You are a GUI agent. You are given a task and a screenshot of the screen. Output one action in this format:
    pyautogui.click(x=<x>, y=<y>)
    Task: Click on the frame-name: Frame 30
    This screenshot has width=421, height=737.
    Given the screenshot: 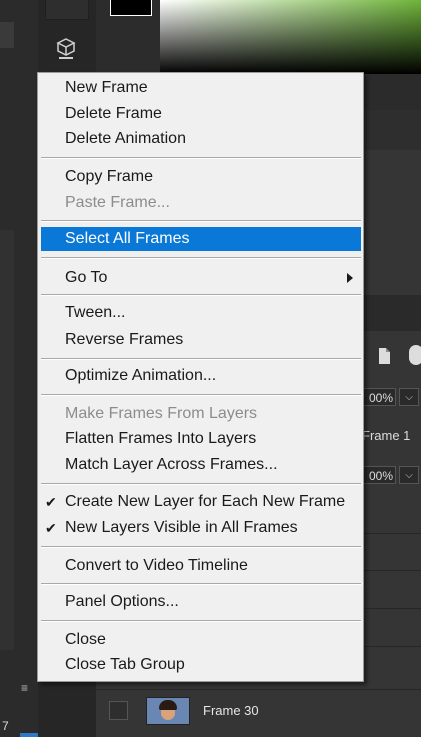 What is the action you would take?
    pyautogui.click(x=231, y=710)
    